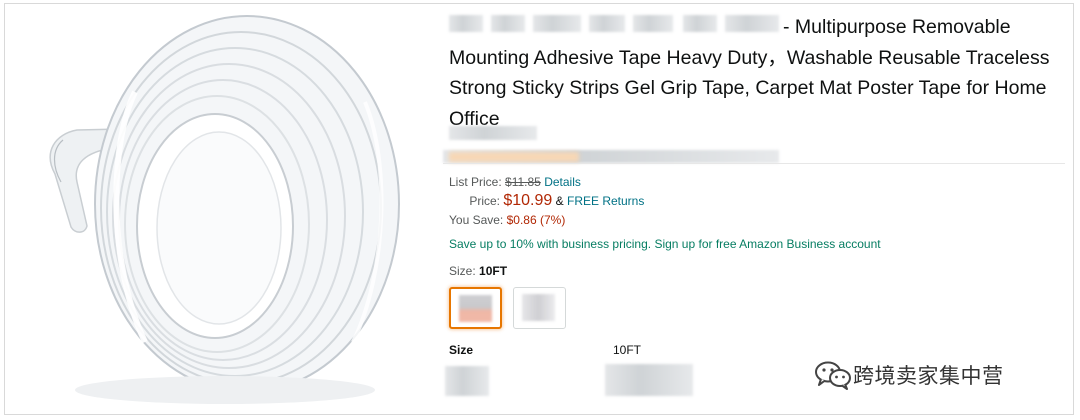 The height and width of the screenshot is (420, 1080). What do you see at coordinates (461, 350) in the screenshot?
I see `spec-size-label: Size` at bounding box center [461, 350].